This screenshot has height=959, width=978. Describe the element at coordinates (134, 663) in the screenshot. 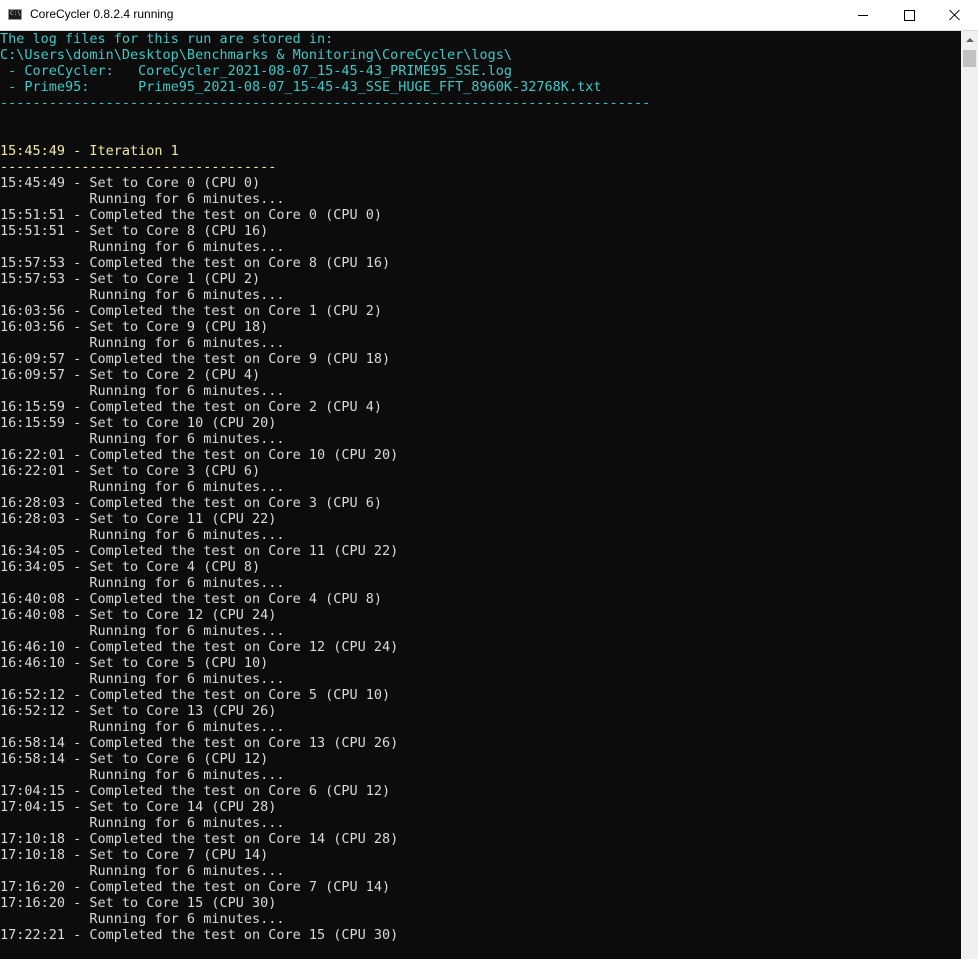

I see `log-line: 16:46:10 - Set to Core 5 (CPU 10)` at that location.